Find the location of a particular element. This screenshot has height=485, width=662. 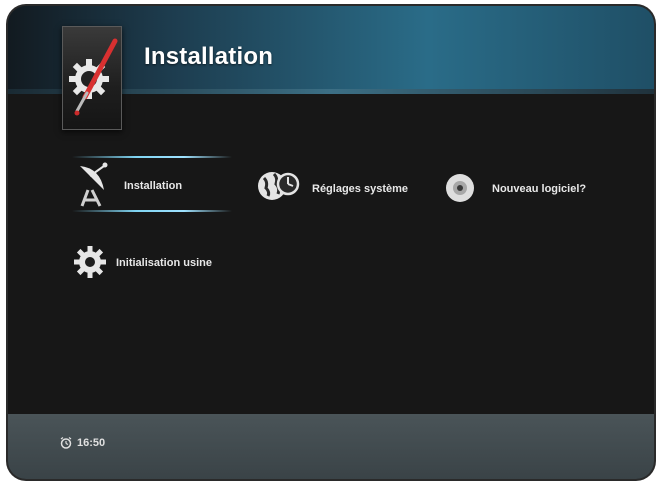

page-title: Installation is located at coordinates (209, 56).